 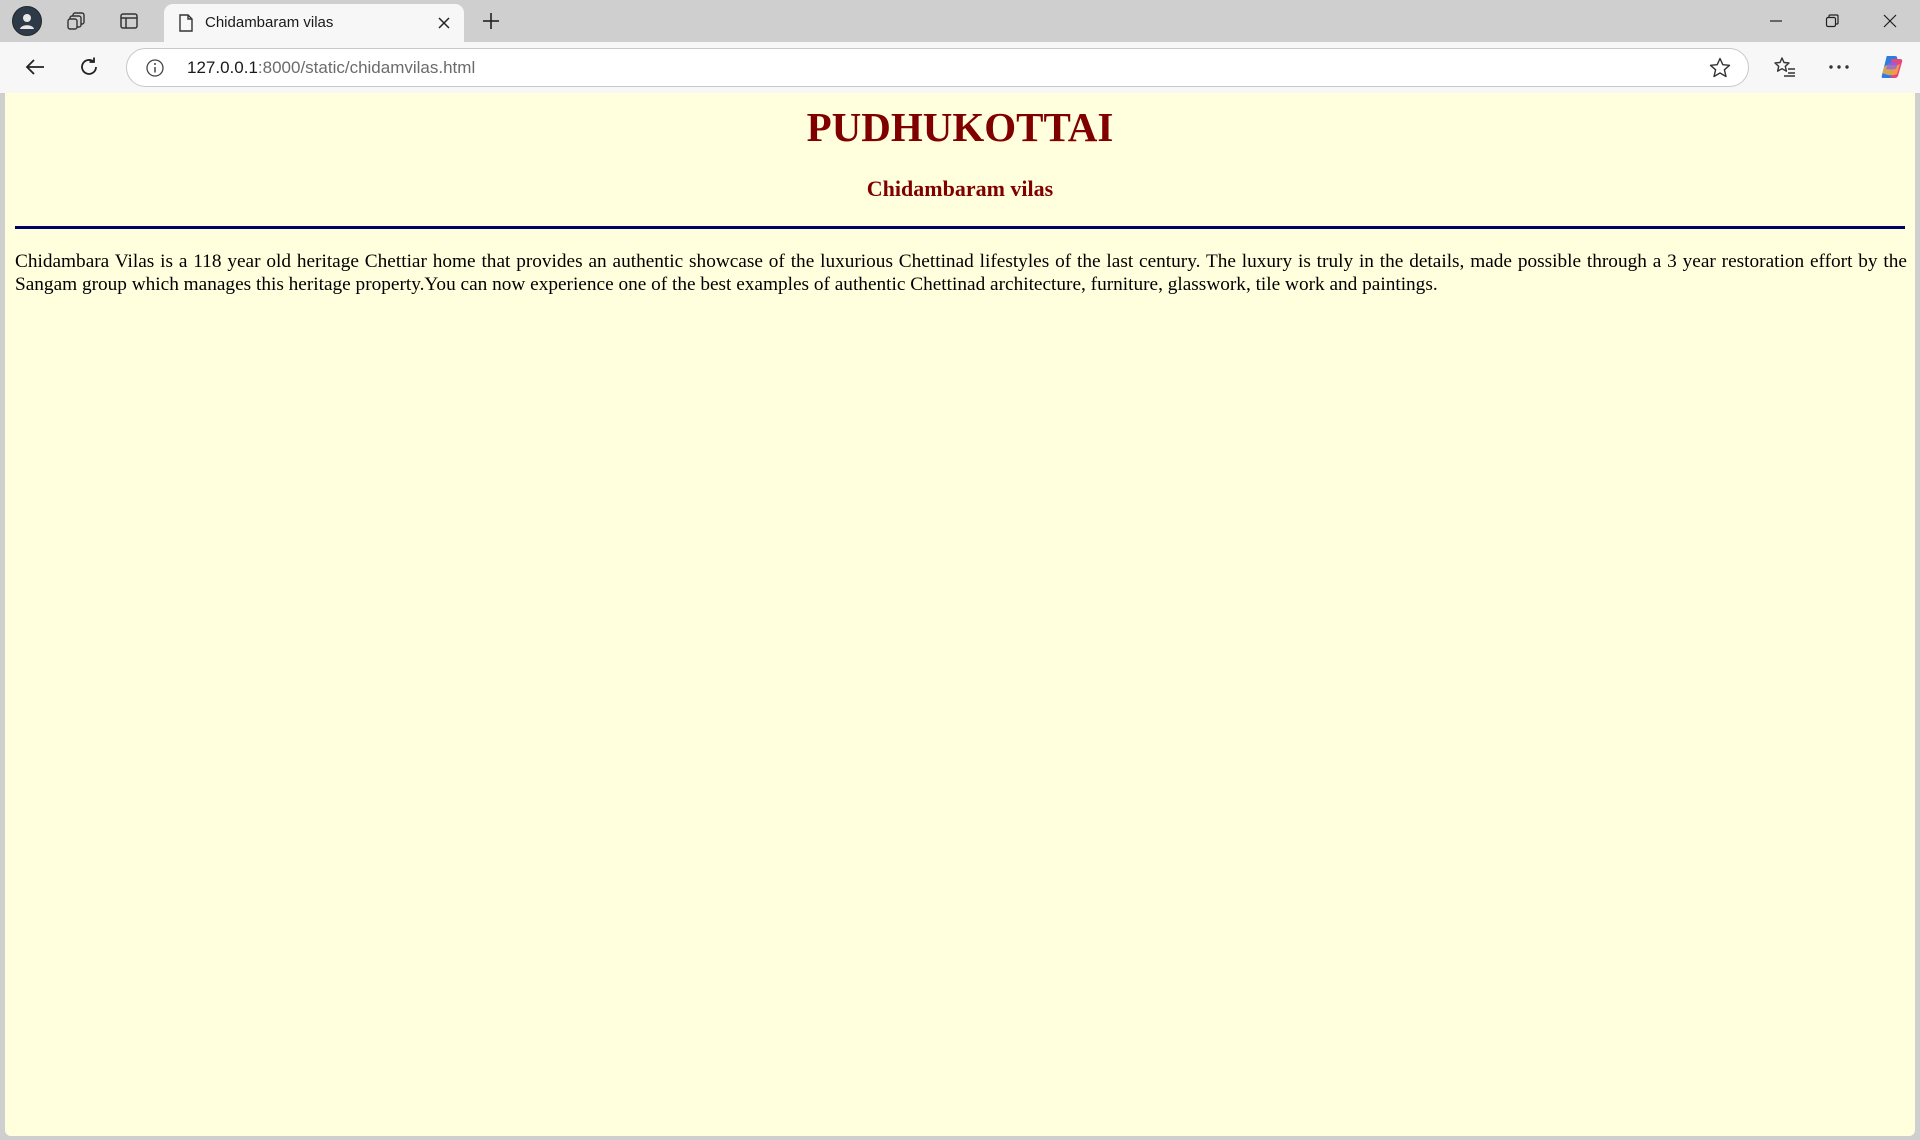 I want to click on url-path: :8000/static/chidamvilas.html, so click(x=366, y=67).